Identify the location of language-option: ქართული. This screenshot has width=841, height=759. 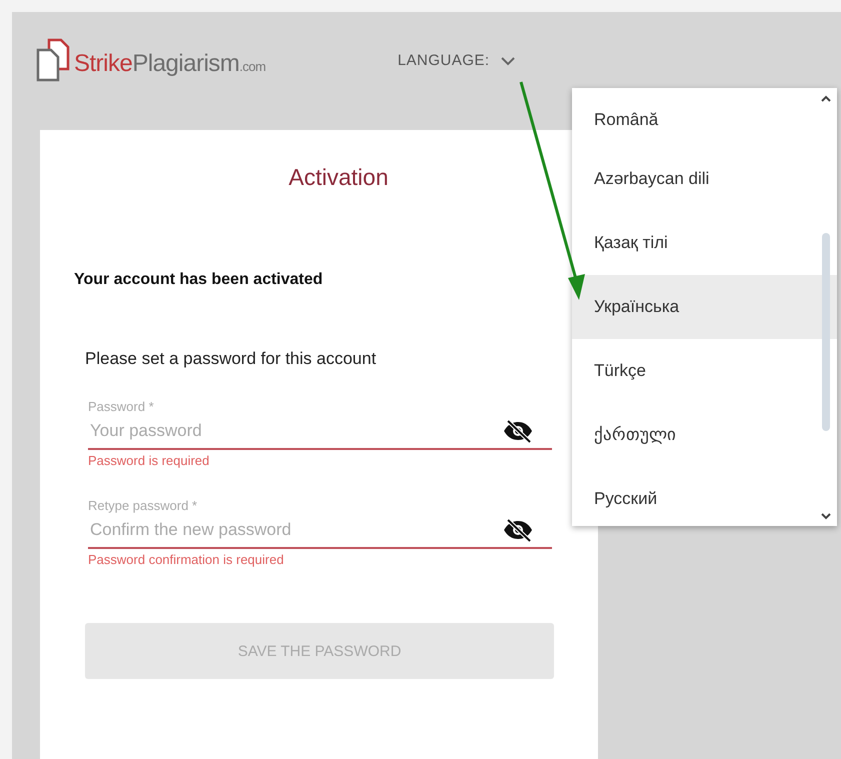
(704, 435).